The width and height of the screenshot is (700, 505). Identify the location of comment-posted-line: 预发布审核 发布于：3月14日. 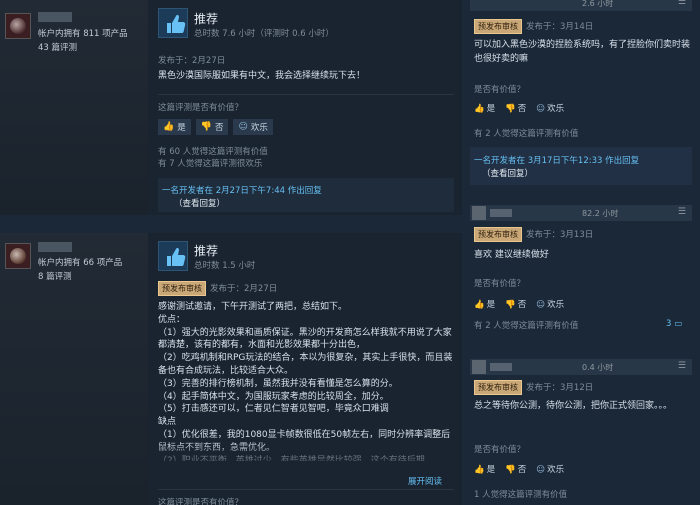
(533, 26).